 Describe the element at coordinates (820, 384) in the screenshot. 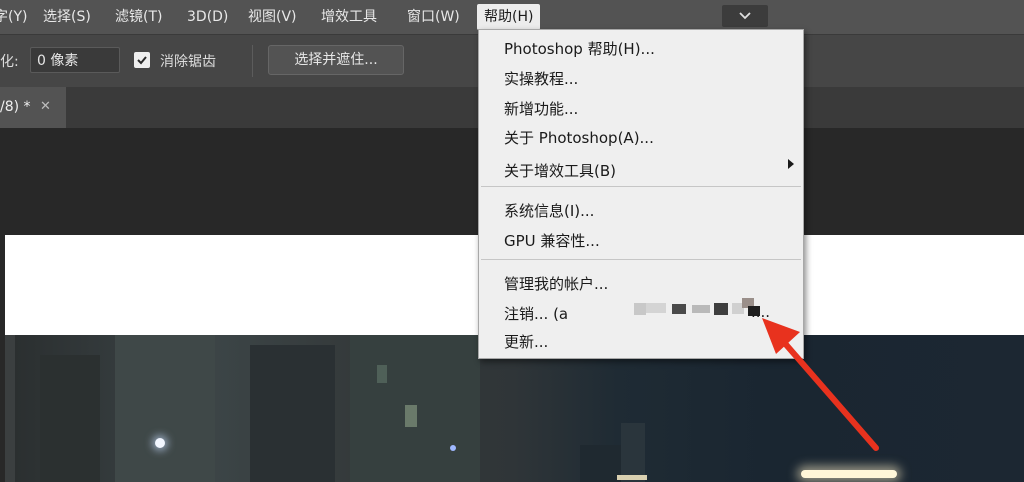

I see `red-arrow-annotation` at that location.